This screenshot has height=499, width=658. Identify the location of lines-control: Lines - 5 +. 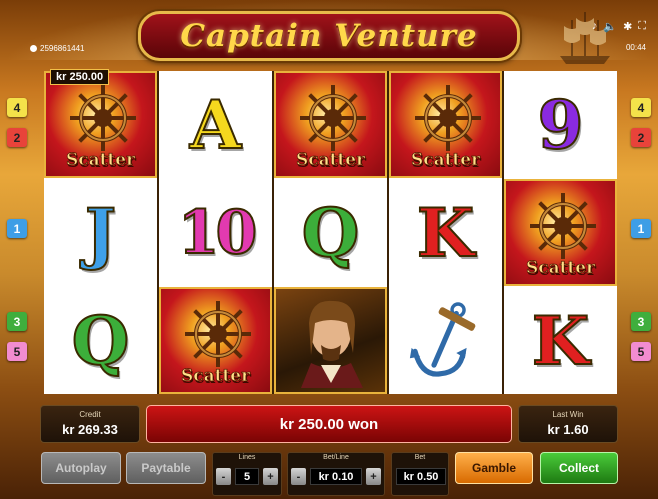
(247, 474).